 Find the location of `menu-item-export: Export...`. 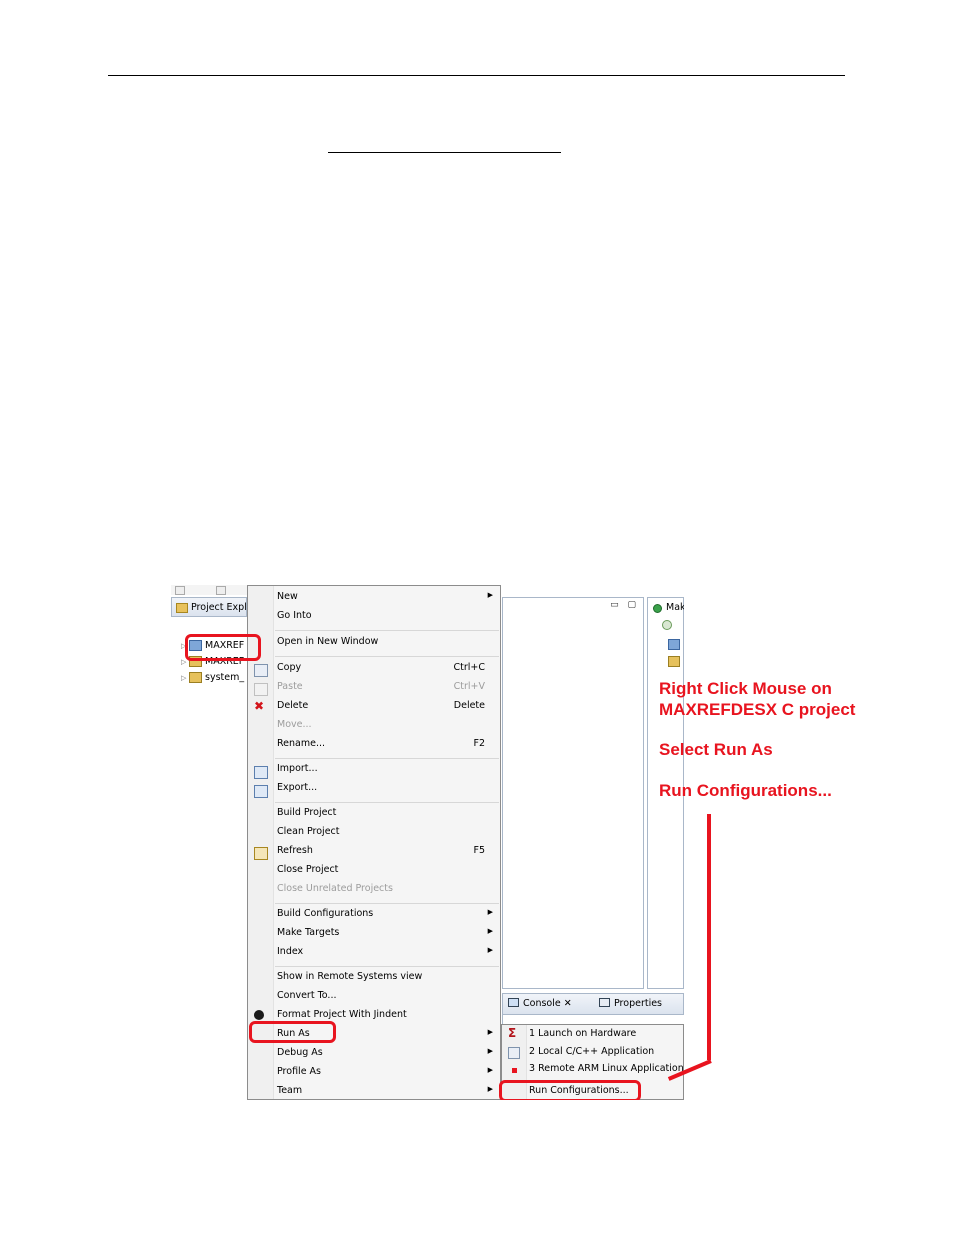

menu-item-export: Export... is located at coordinates (384, 790).